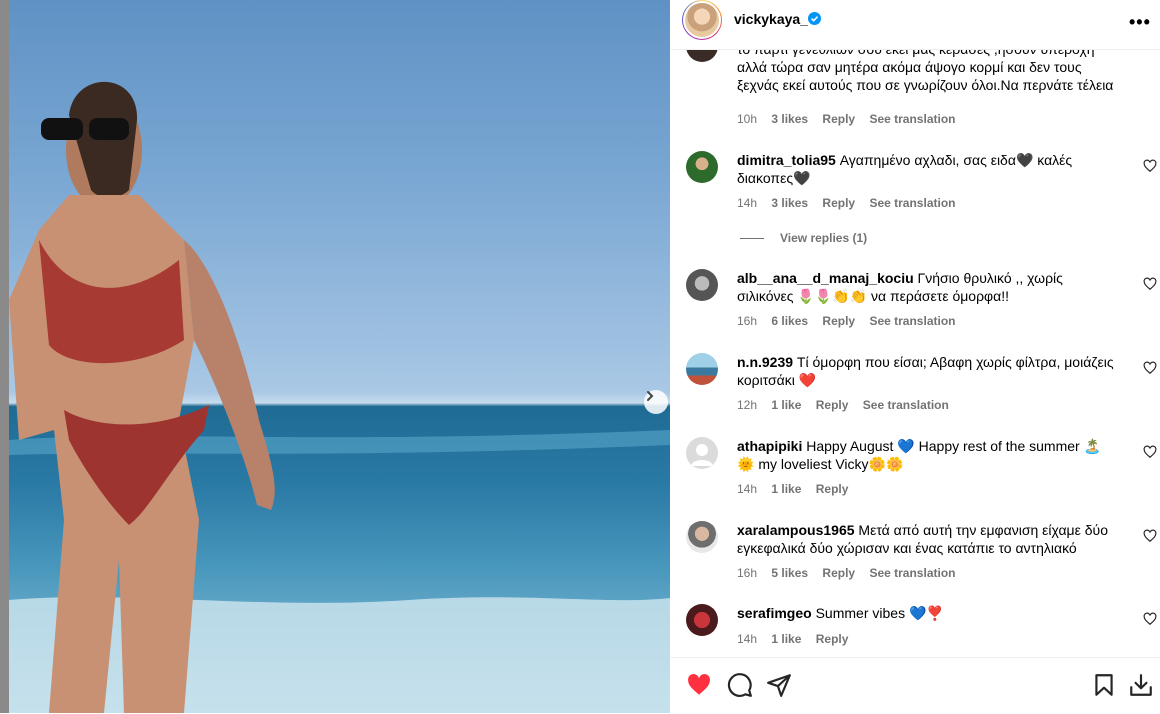 The height and width of the screenshot is (714, 1160). Describe the element at coordinates (789, 321) in the screenshot. I see `comment-likes: 6 likes` at that location.